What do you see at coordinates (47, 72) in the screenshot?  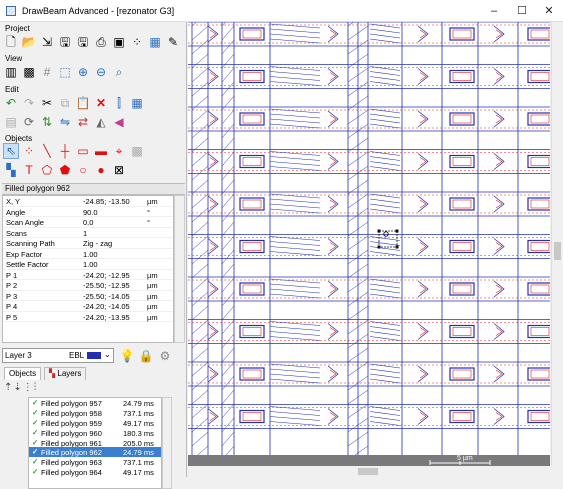 I see `grid-icon: #` at bounding box center [47, 72].